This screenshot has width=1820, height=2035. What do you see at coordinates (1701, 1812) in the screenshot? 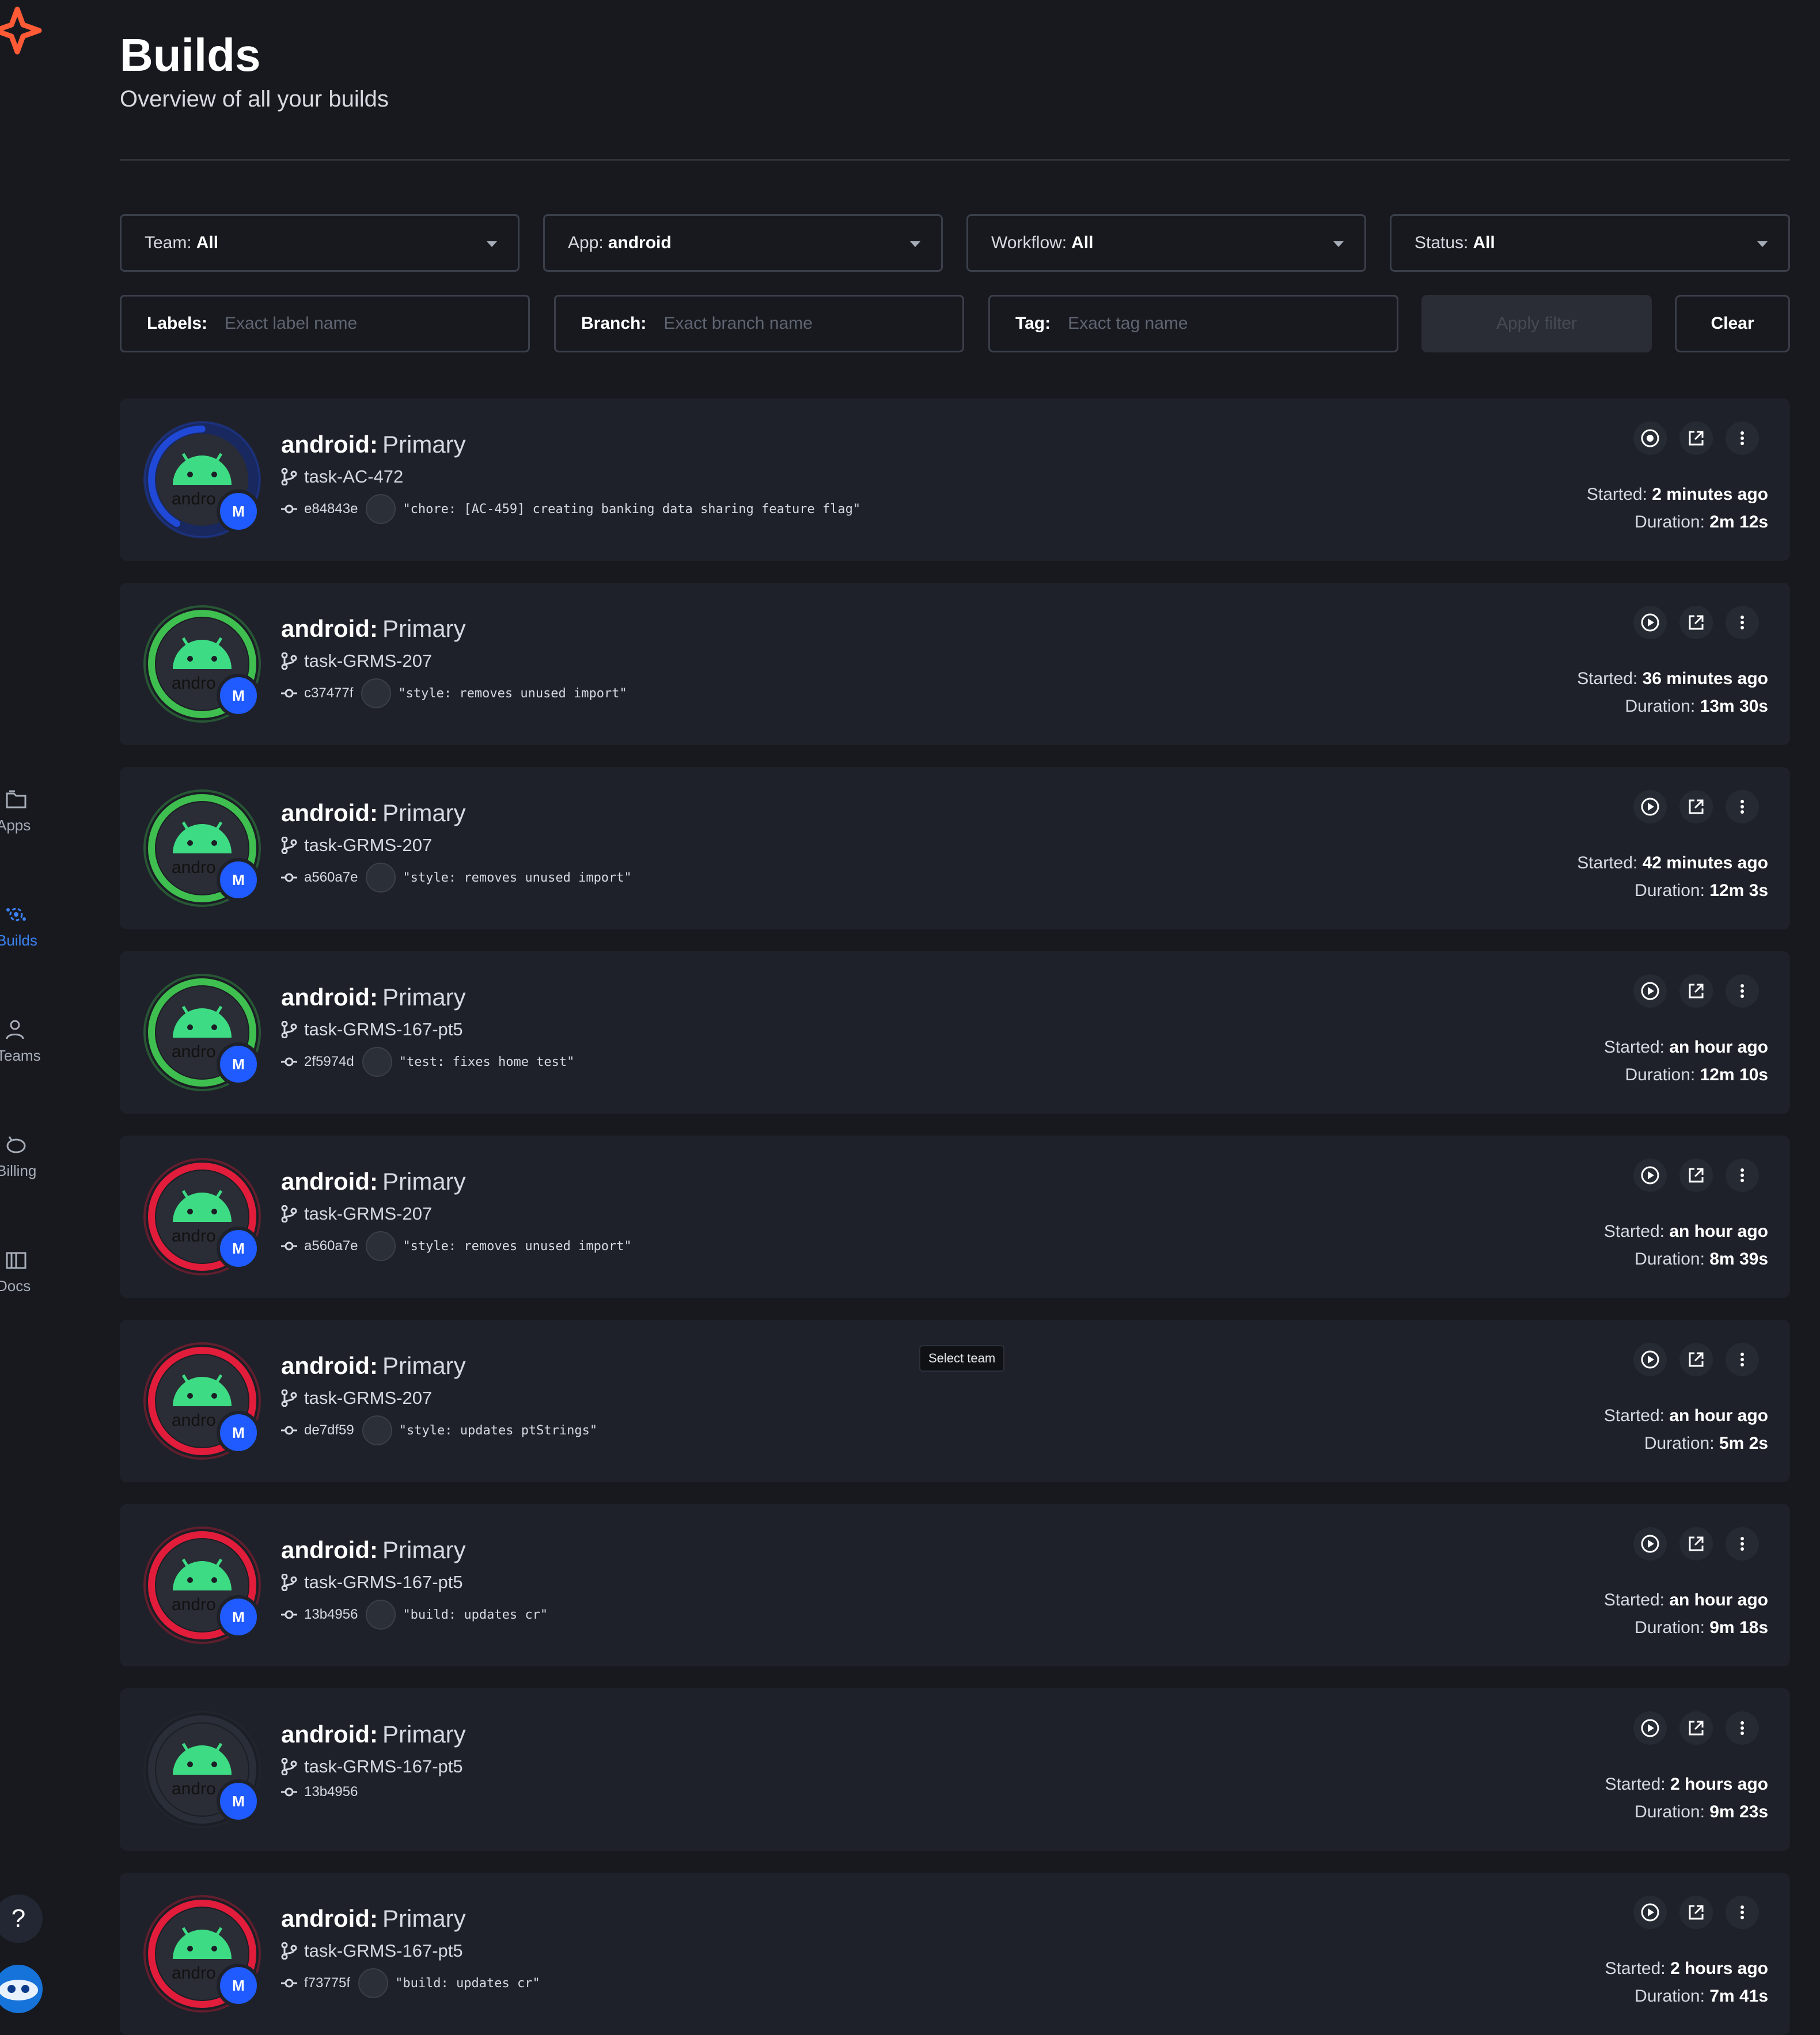
I see `build-duration: Duration: 9m 23s` at bounding box center [1701, 1812].